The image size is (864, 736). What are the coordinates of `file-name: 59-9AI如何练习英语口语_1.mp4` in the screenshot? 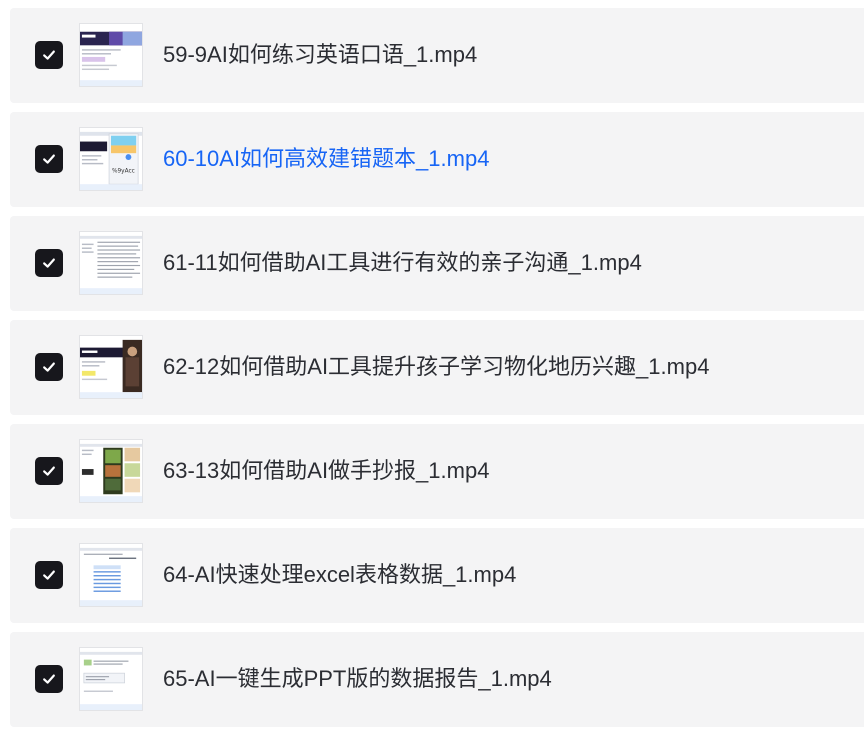 It's located at (320, 55).